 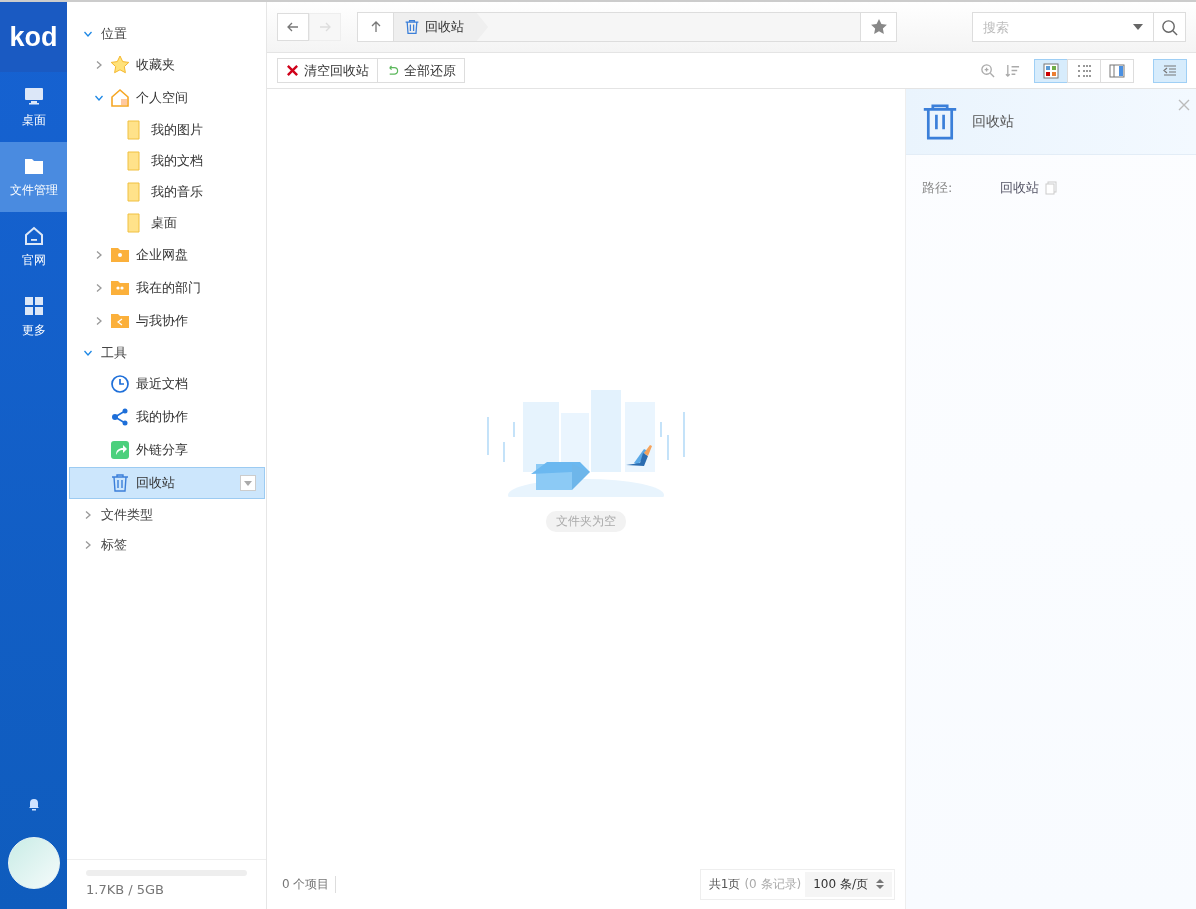 What do you see at coordinates (33, 107) in the screenshot?
I see `nav-item: 桌面` at bounding box center [33, 107].